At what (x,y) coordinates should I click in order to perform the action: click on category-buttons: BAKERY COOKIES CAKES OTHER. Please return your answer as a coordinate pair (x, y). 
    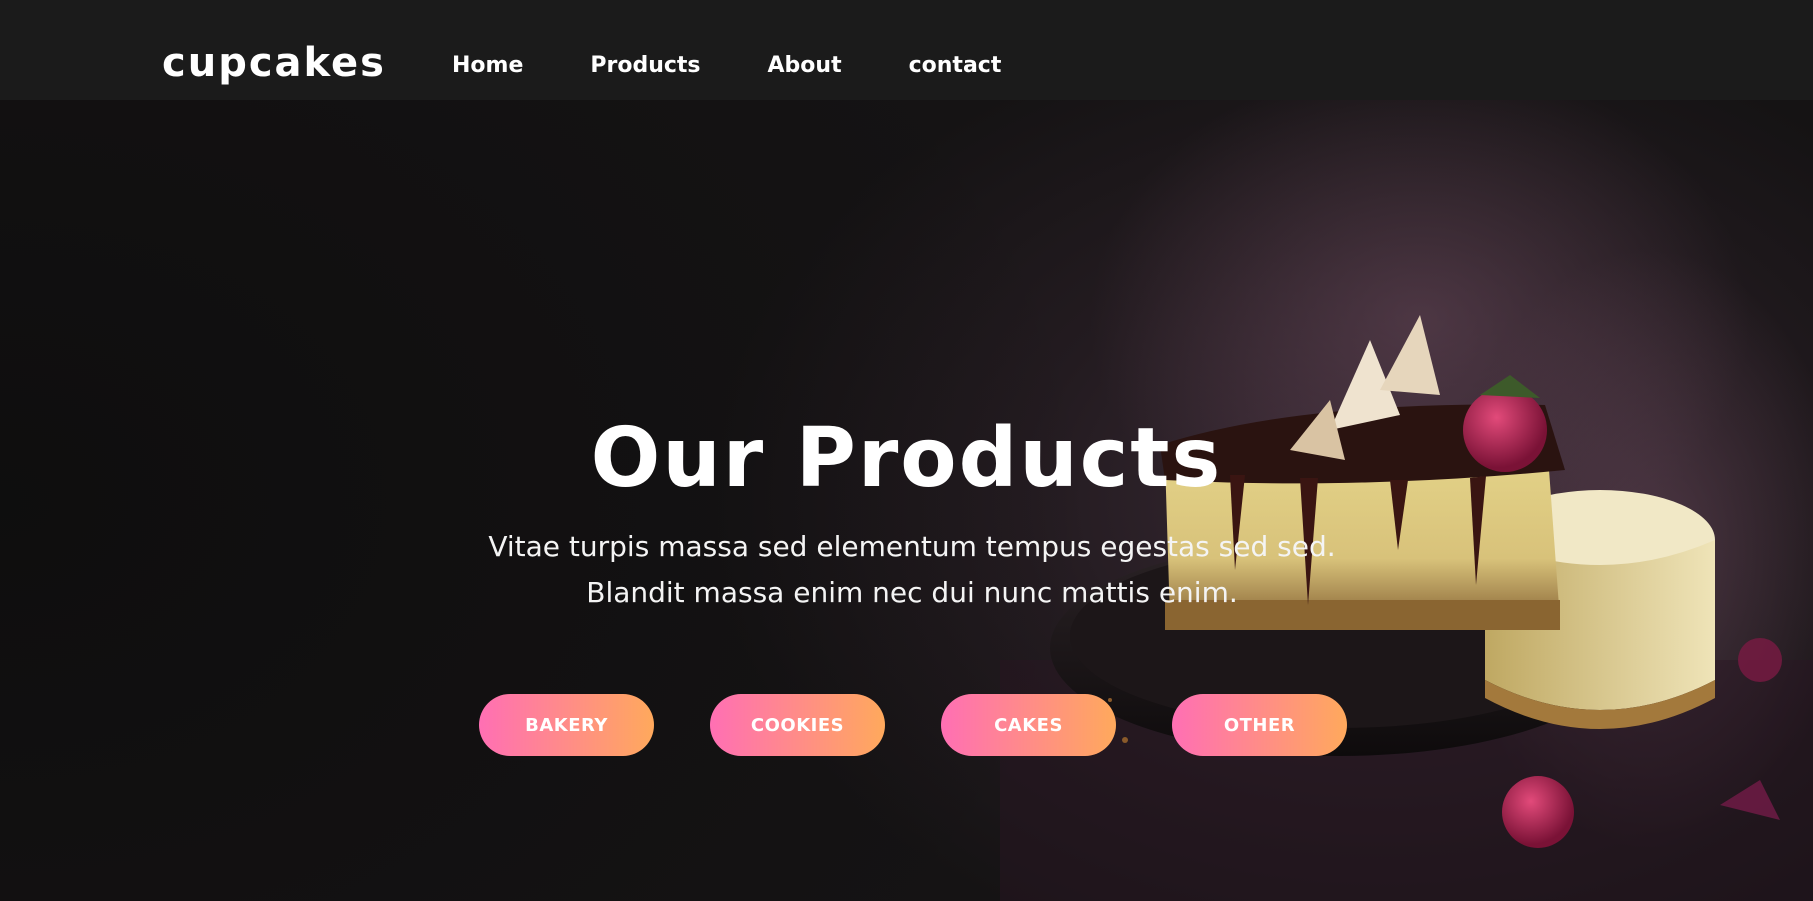
    Looking at the image, I should click on (941, 725).